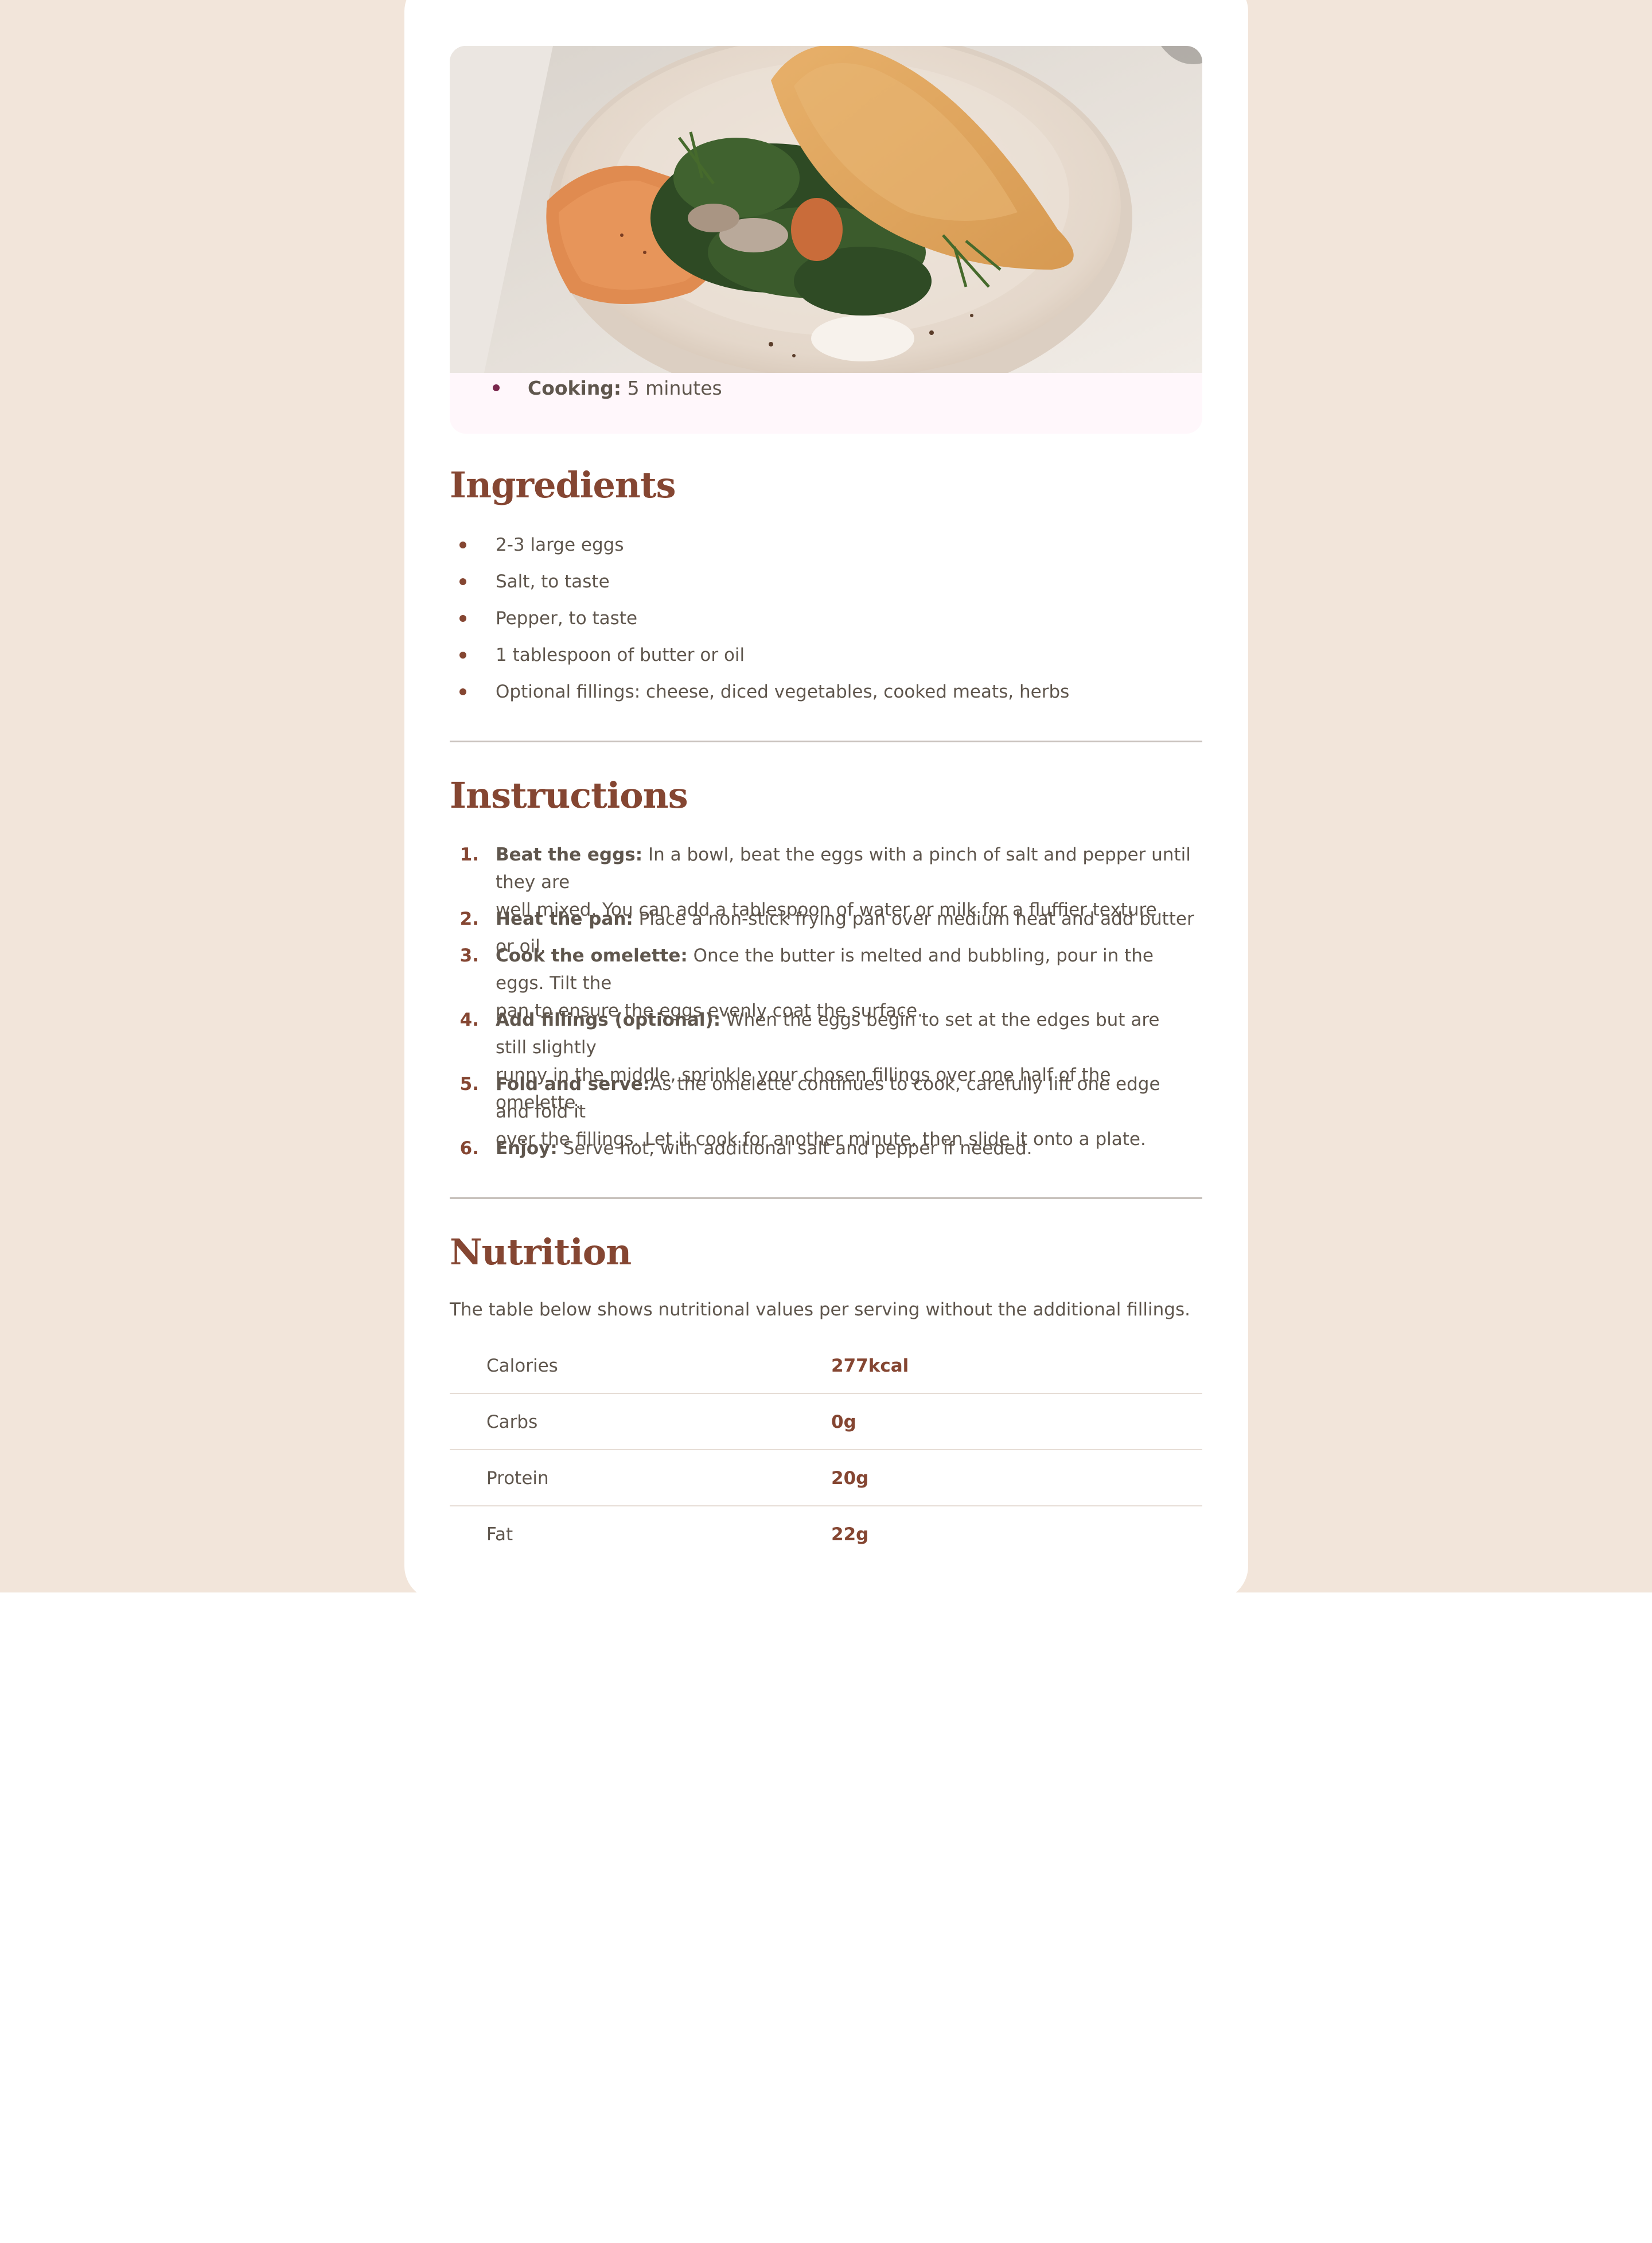 Image resolution: width=1652 pixels, height=2243 pixels. I want to click on ingredient-item: 1 tablespoon of butter or oil, so click(620, 655).